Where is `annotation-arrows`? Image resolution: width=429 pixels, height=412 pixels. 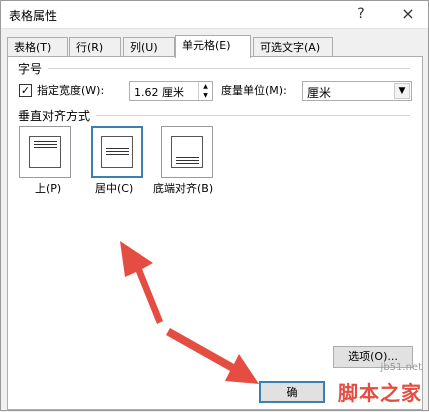
annotation-arrows is located at coordinates (189, 312).